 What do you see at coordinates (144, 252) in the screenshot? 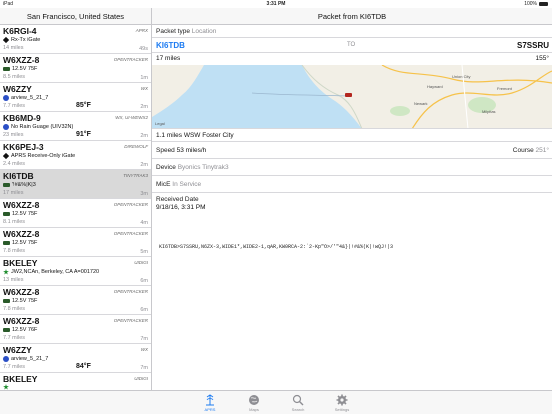
I see `station-age: 5m` at bounding box center [144, 252].